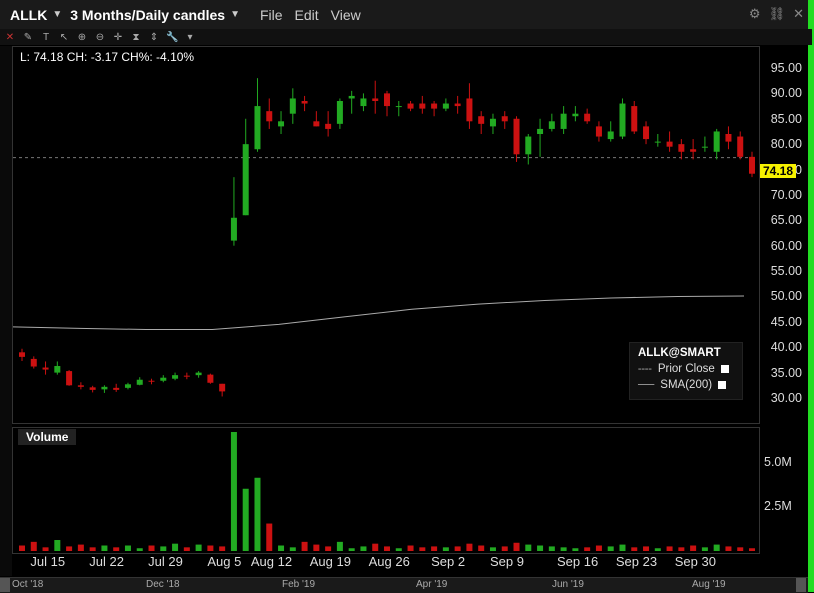 The image size is (814, 593). I want to click on date-tick: Aug 12, so click(271, 561).